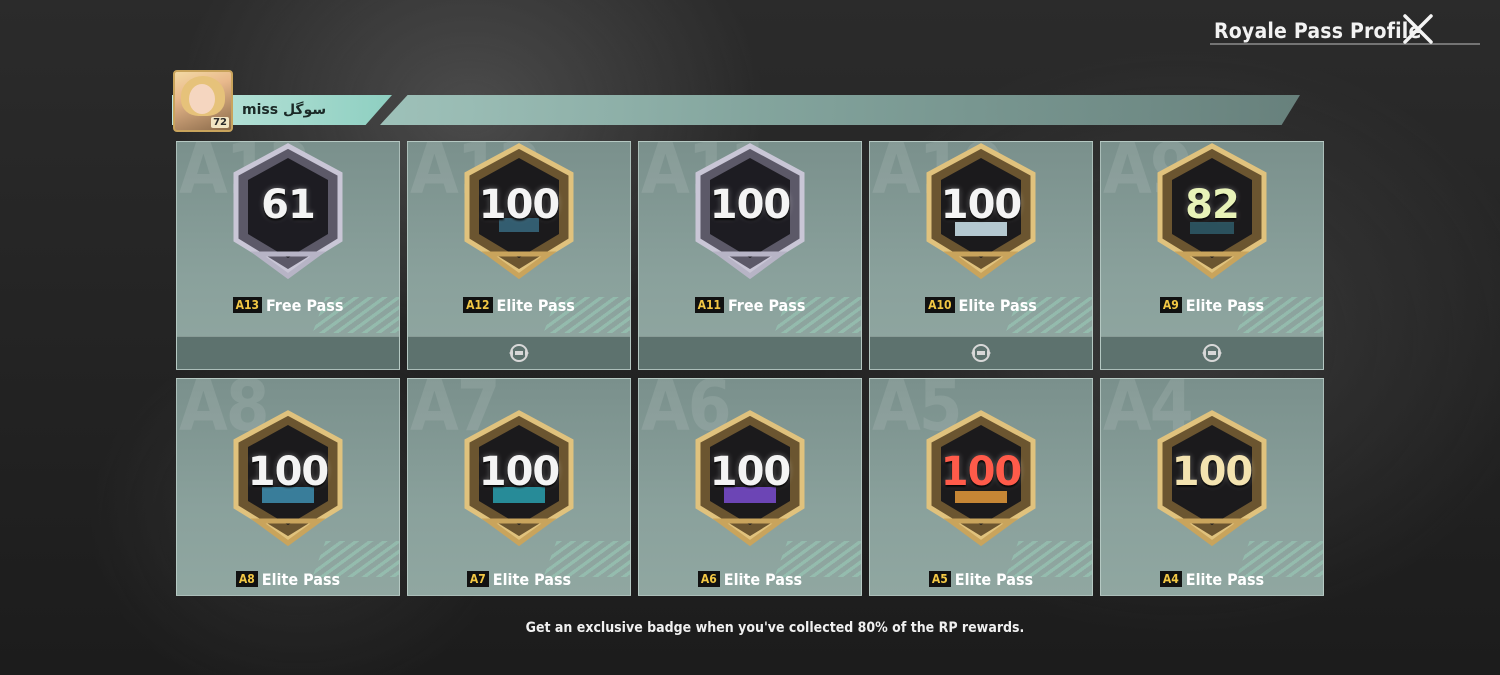 This screenshot has height=675, width=1500. Describe the element at coordinates (477, 579) in the screenshot. I see `season-tag: A7` at that location.